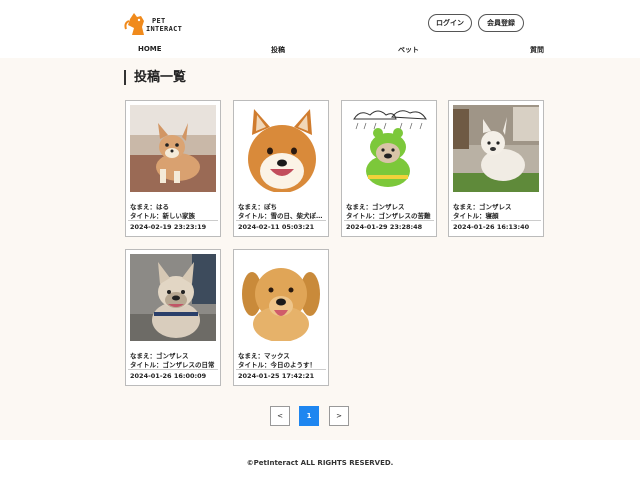 Image resolution: width=640 pixels, height=483 pixels. What do you see at coordinates (389, 148) in the screenshot?
I see `frog-costume-bulldog-photo` at bounding box center [389, 148].